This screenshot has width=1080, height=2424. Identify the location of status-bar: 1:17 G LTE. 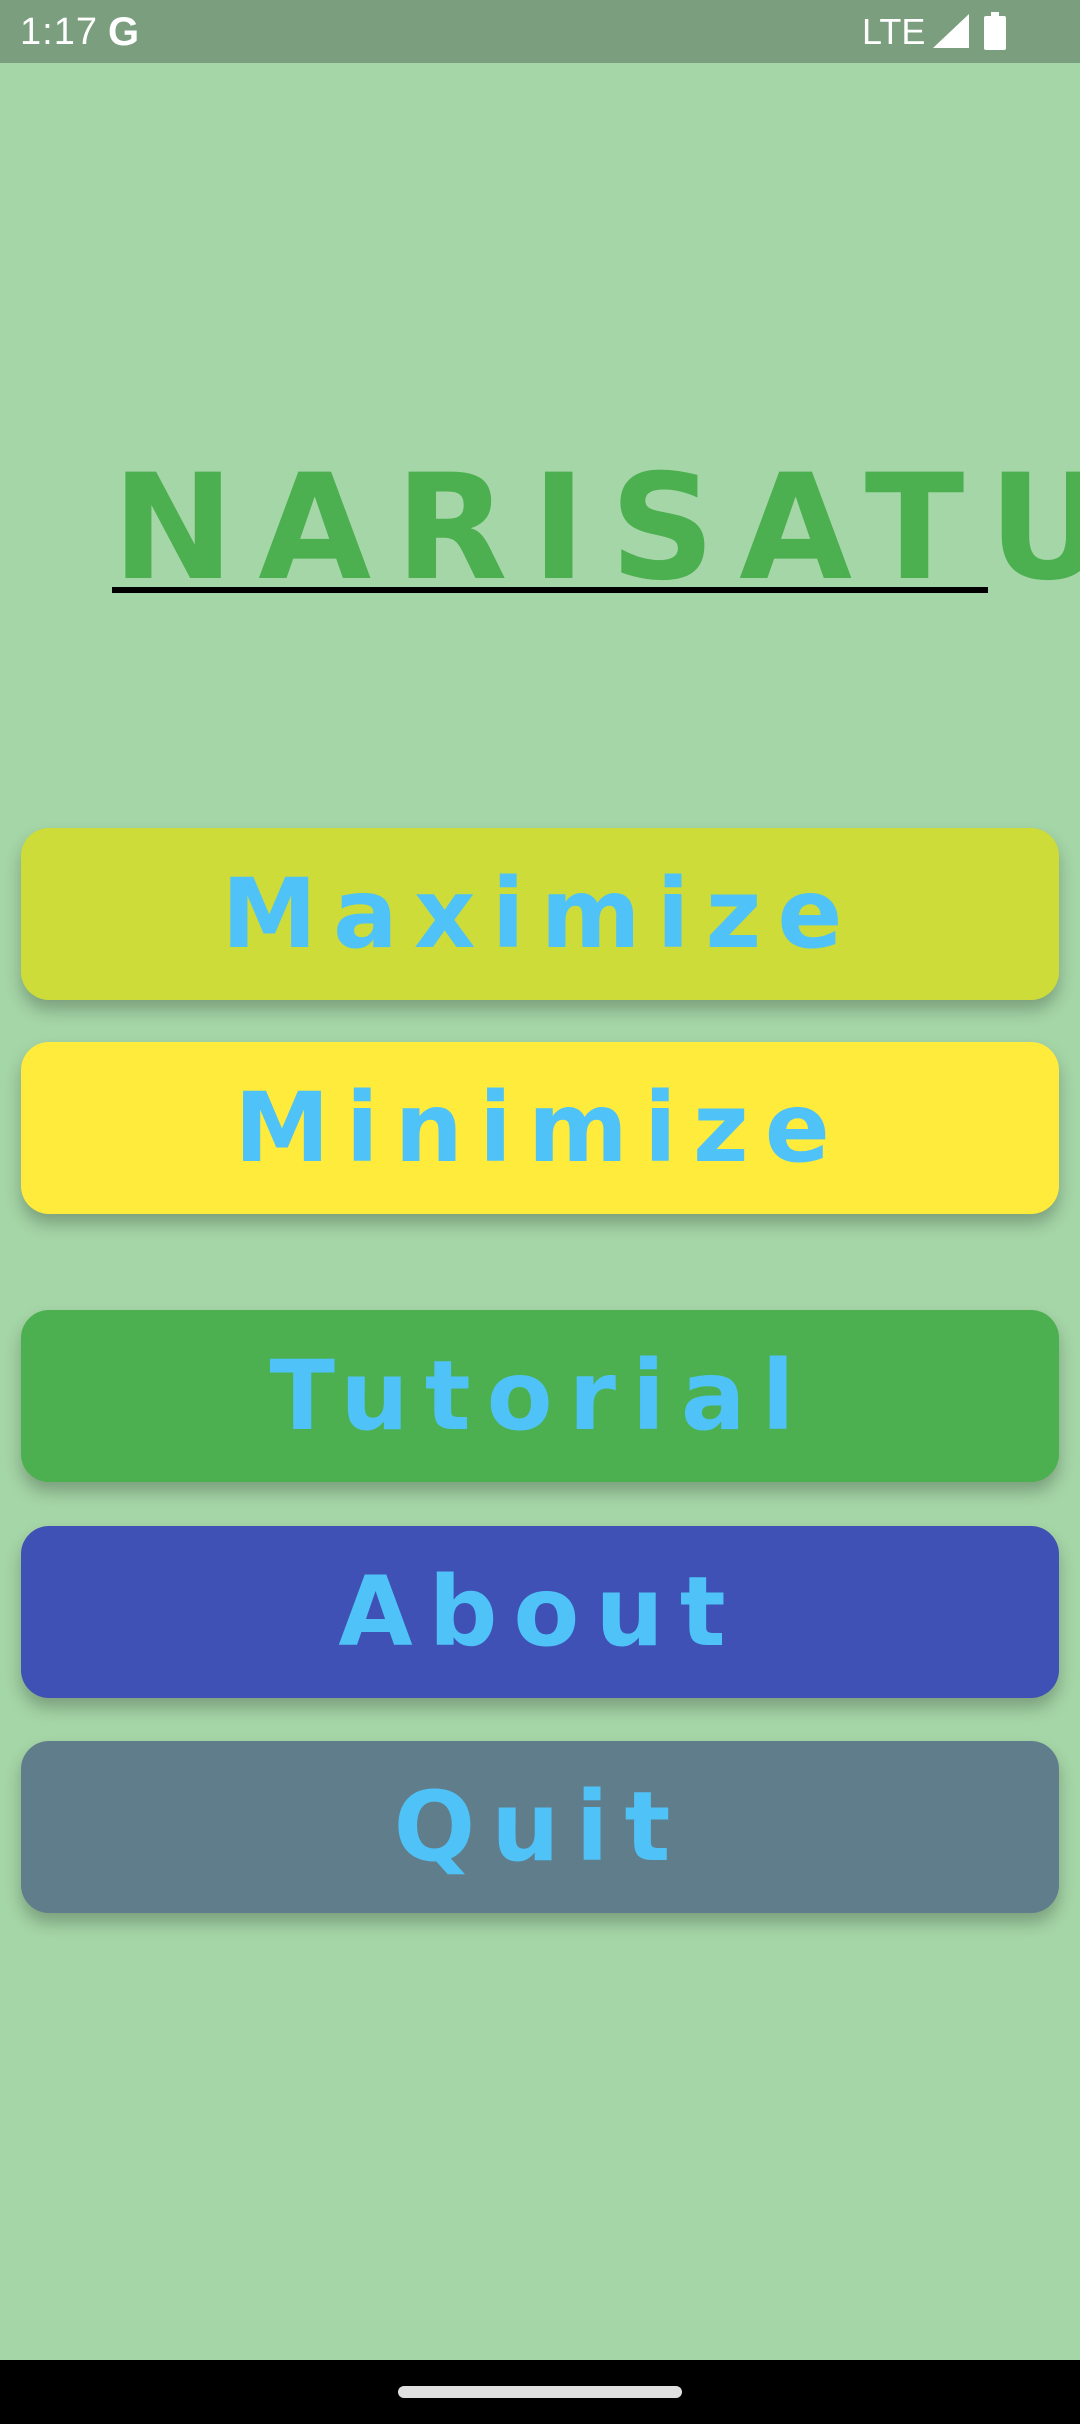
(540, 31).